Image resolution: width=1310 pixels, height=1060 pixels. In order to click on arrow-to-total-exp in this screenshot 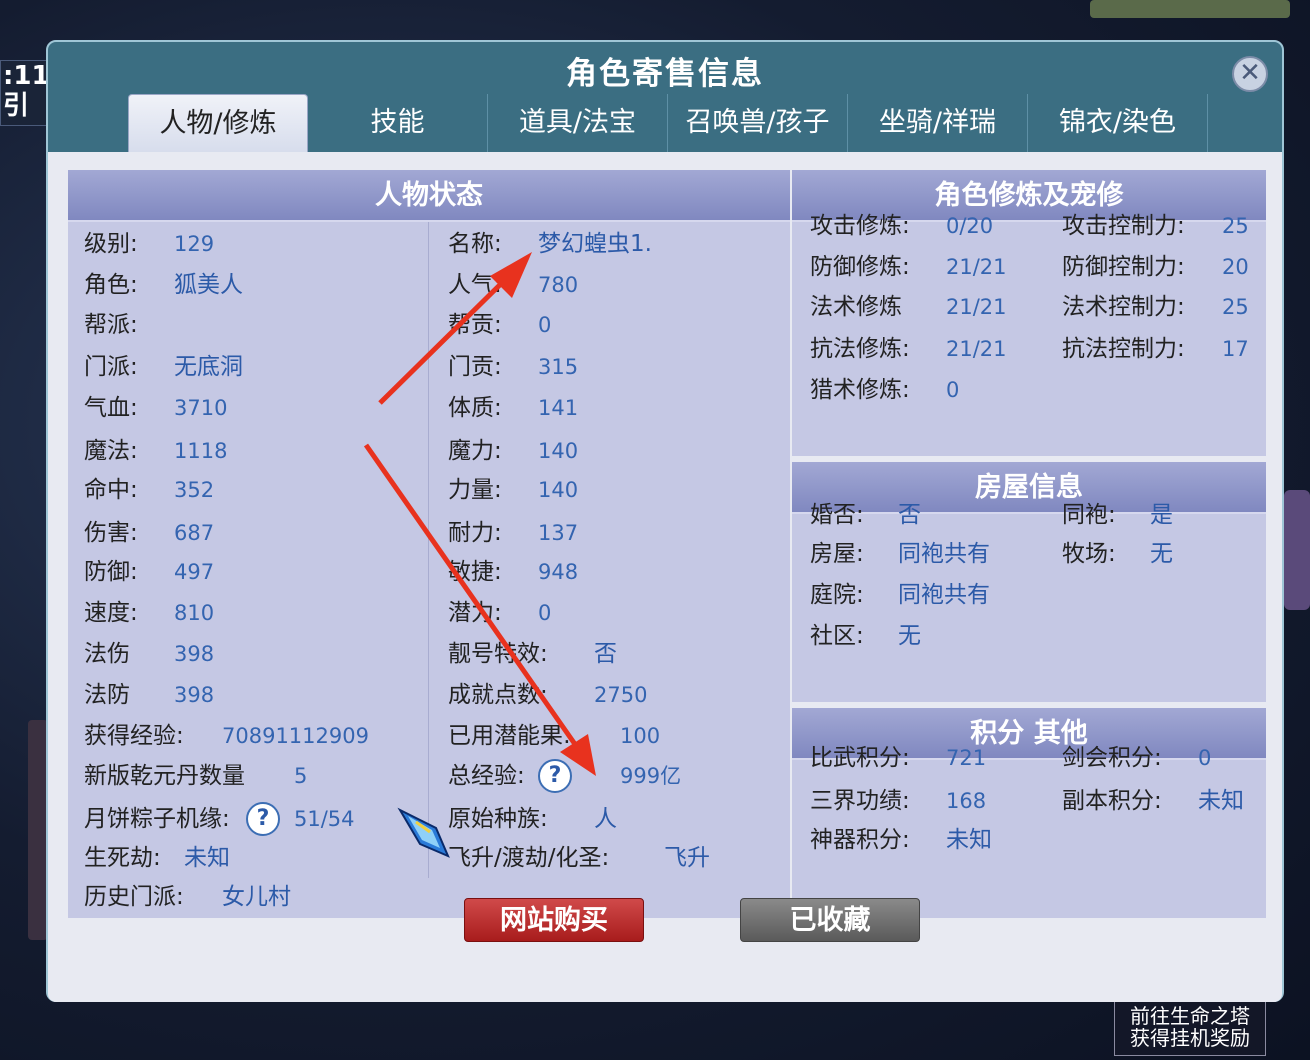, I will do `click(476, 602)`.